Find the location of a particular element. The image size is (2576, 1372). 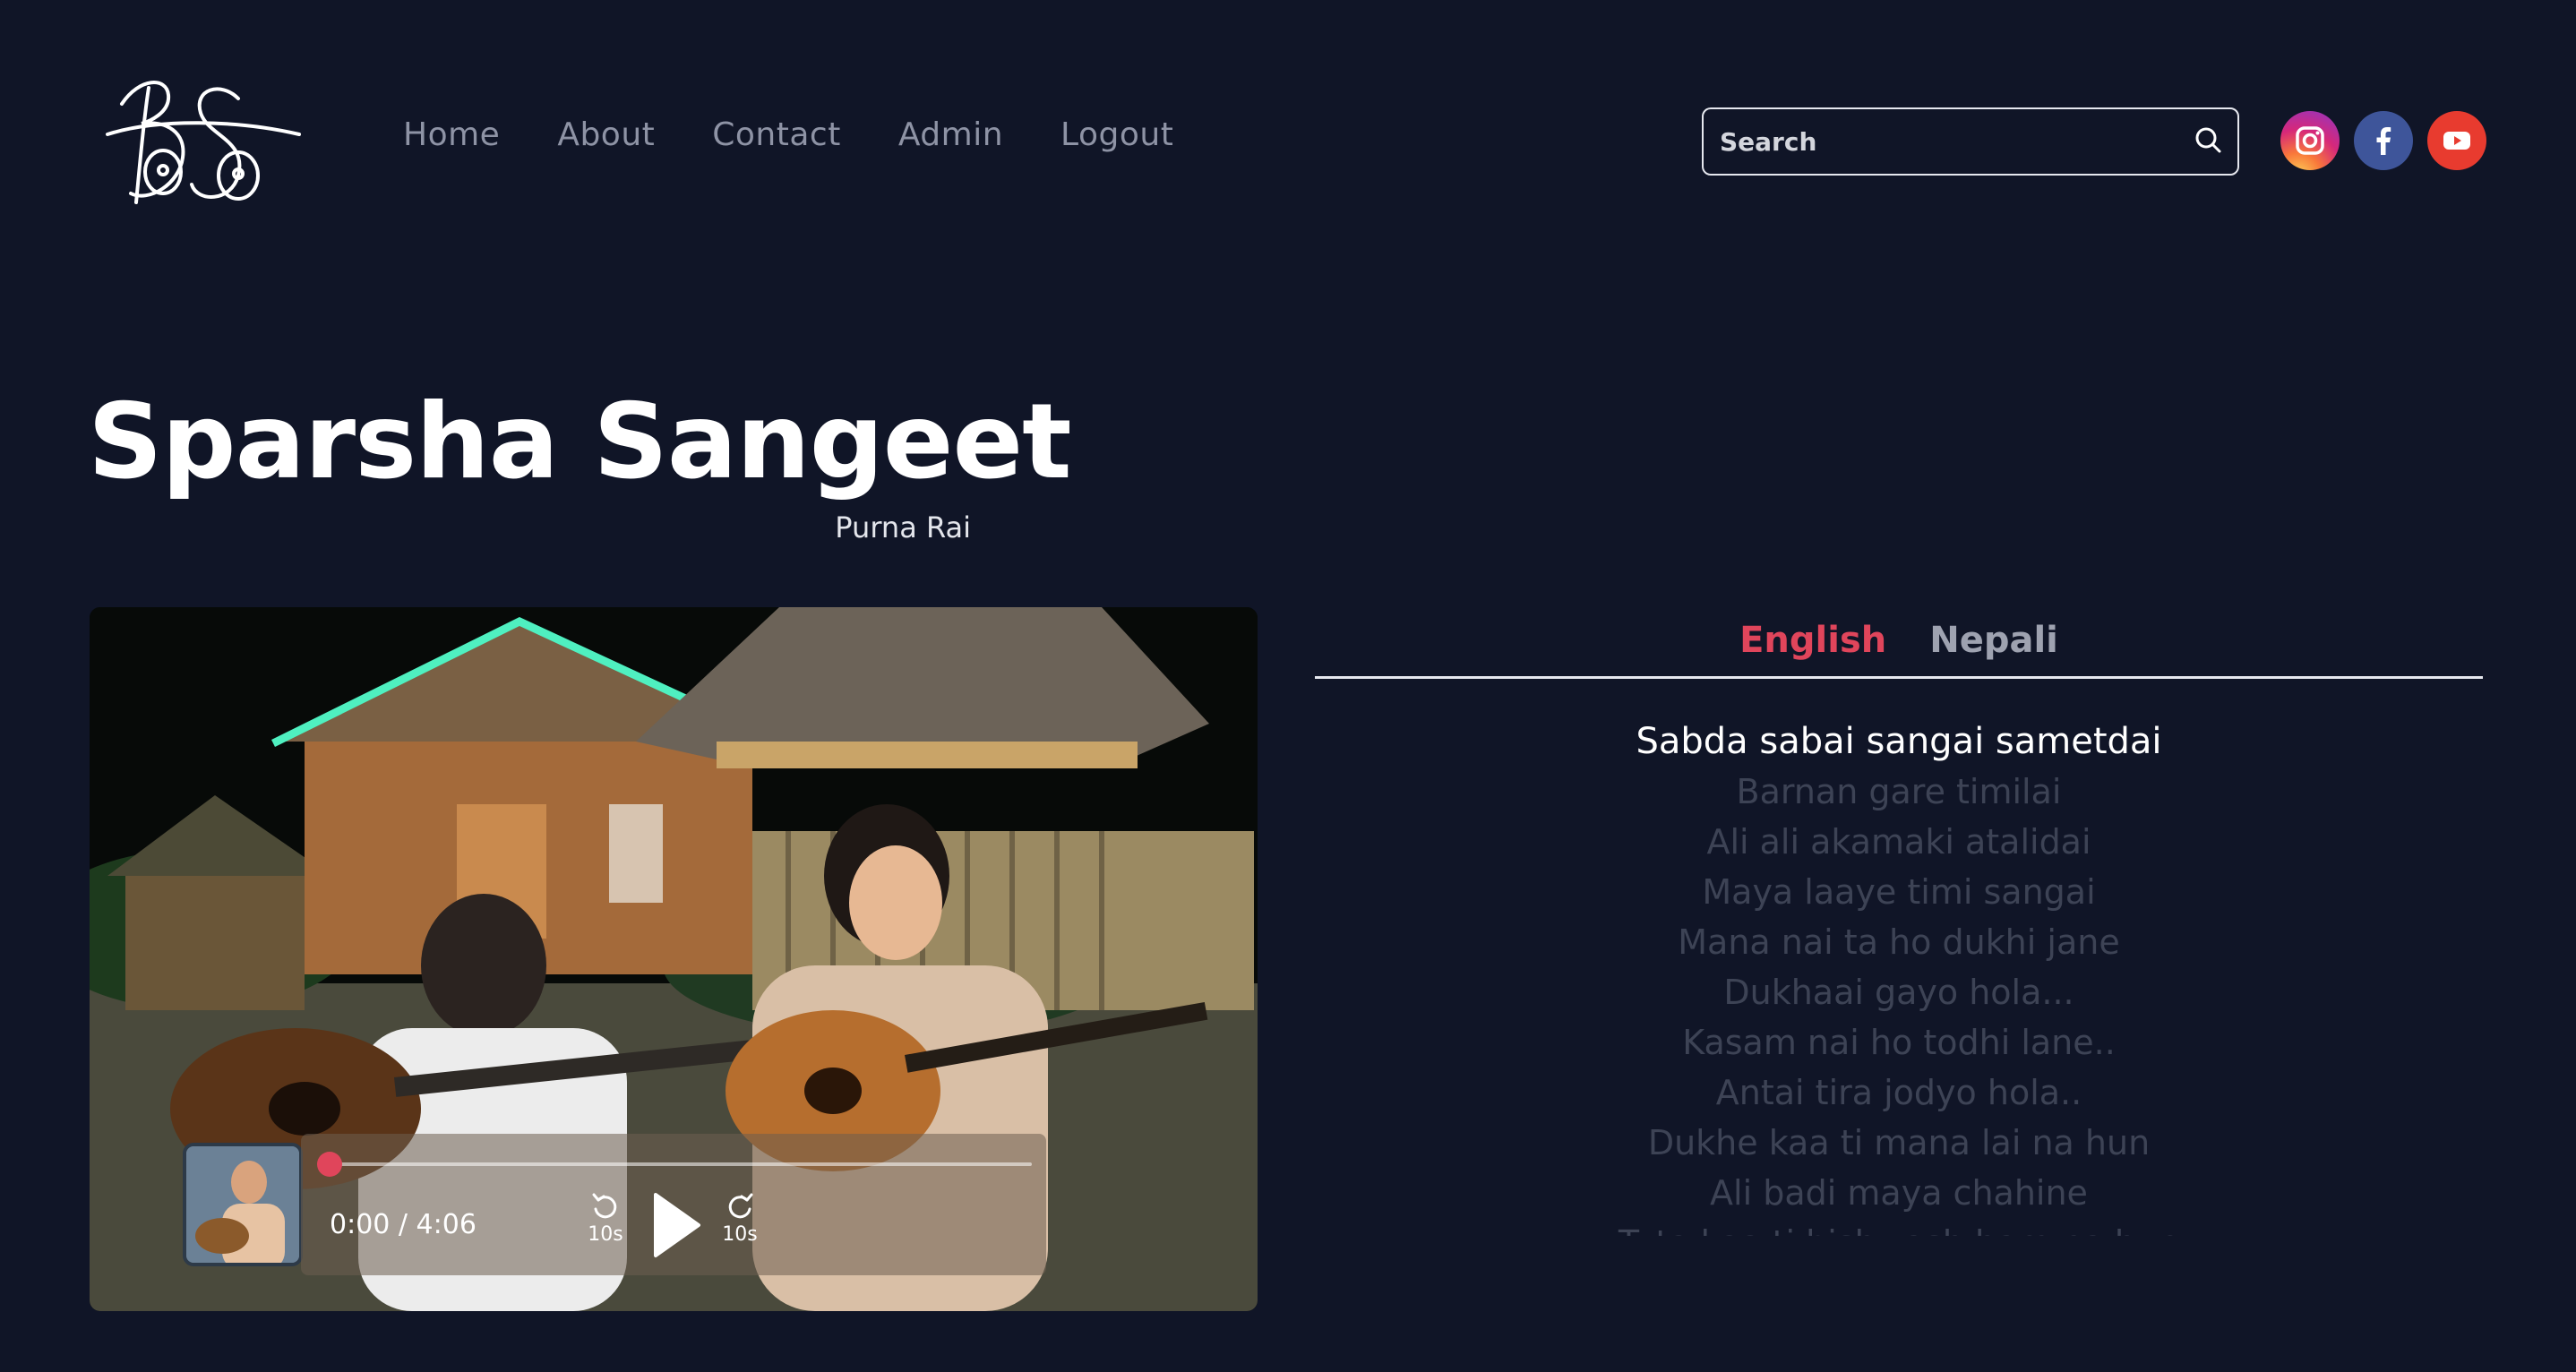

search-input is located at coordinates (1955, 141).